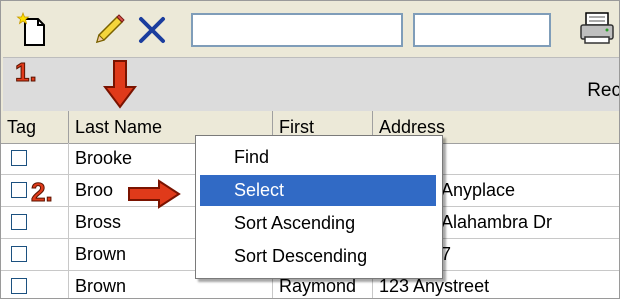 This screenshot has height=299, width=620. I want to click on new-record-button, so click(33, 29).